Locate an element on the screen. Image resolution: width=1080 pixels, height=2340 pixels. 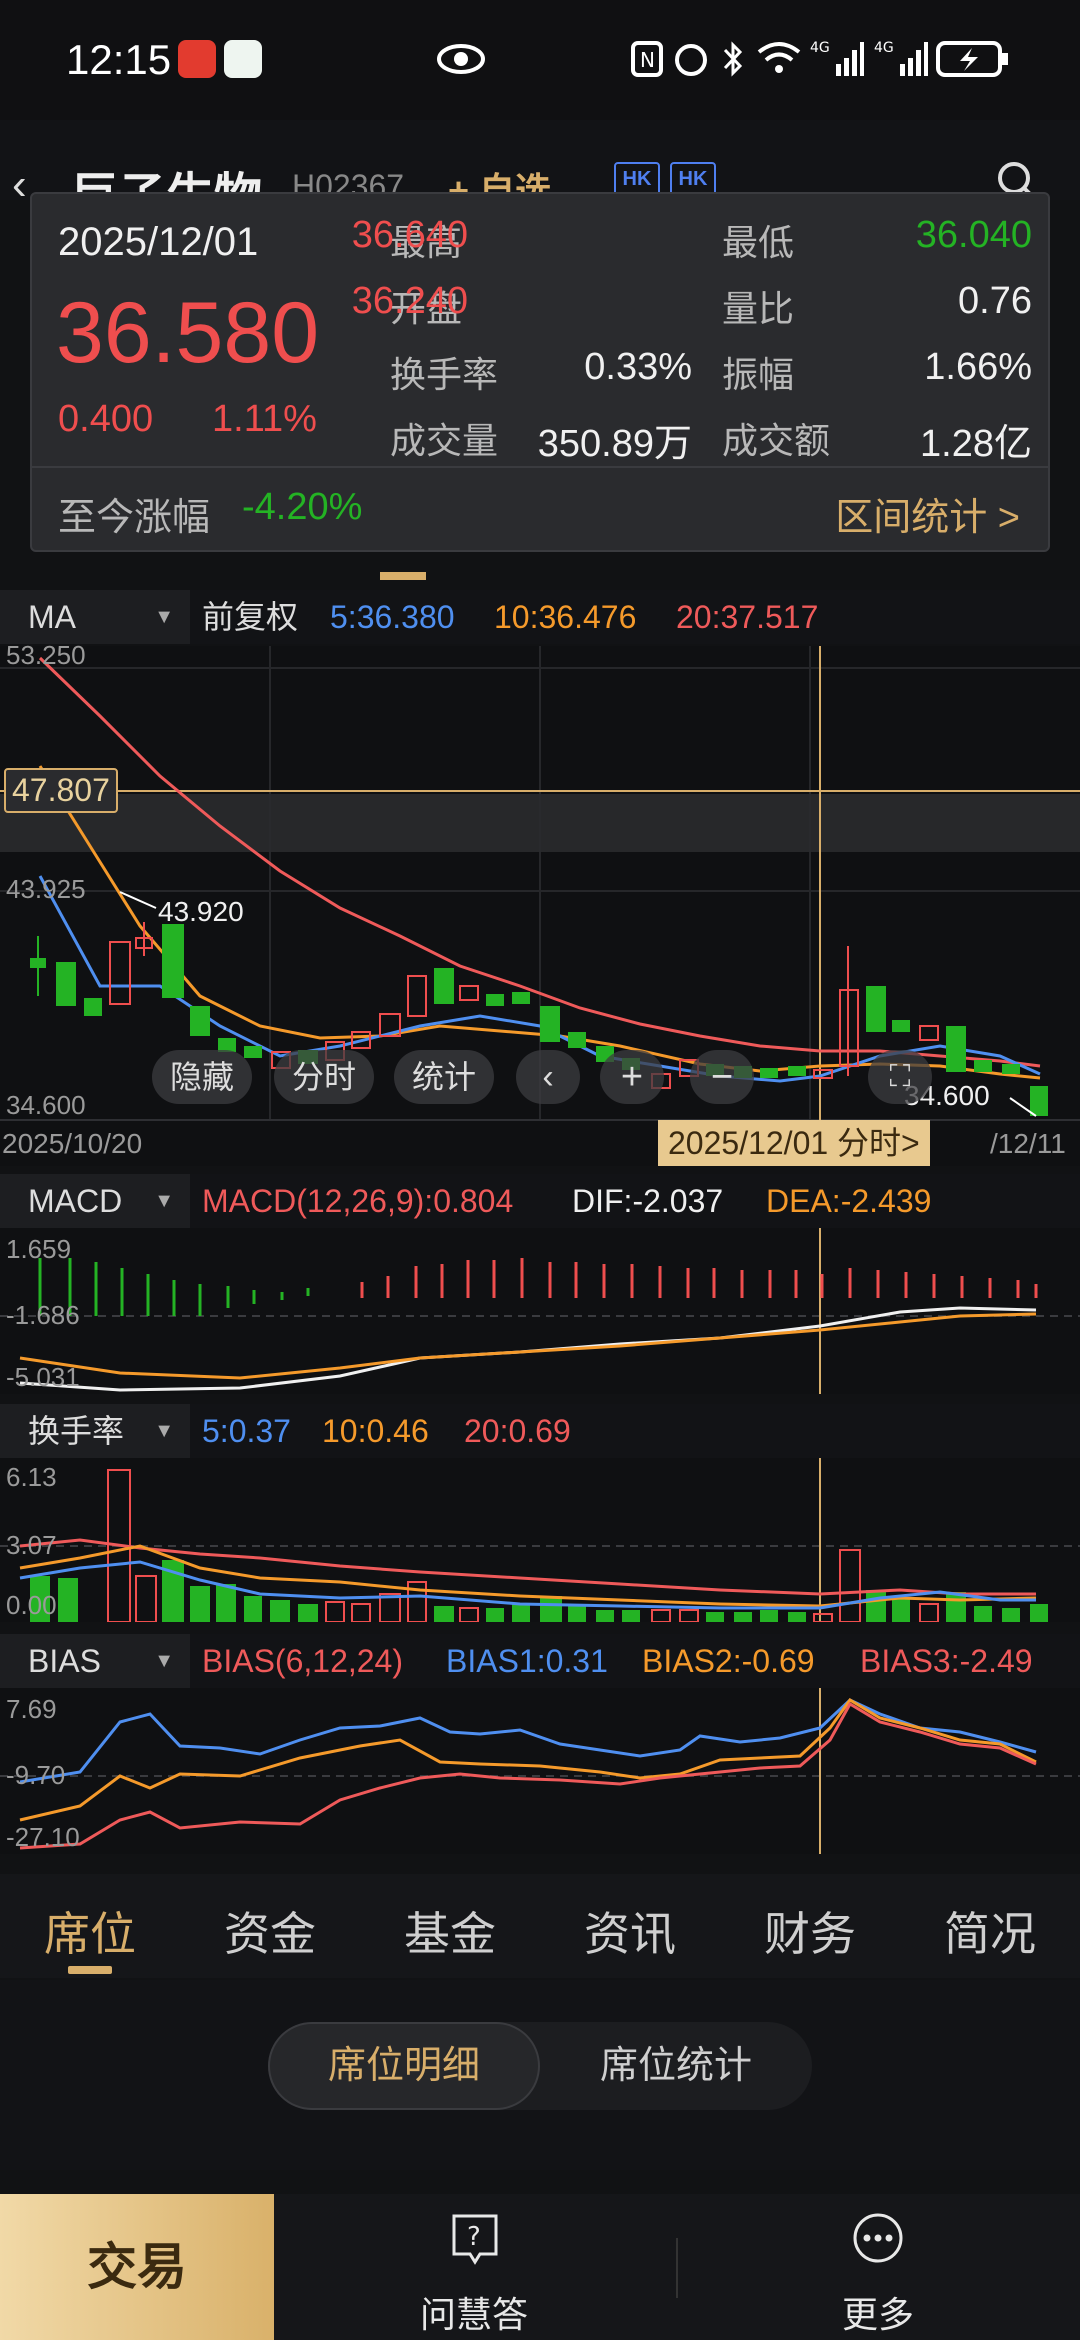
alarm-icon is located at coordinates (691, 60).